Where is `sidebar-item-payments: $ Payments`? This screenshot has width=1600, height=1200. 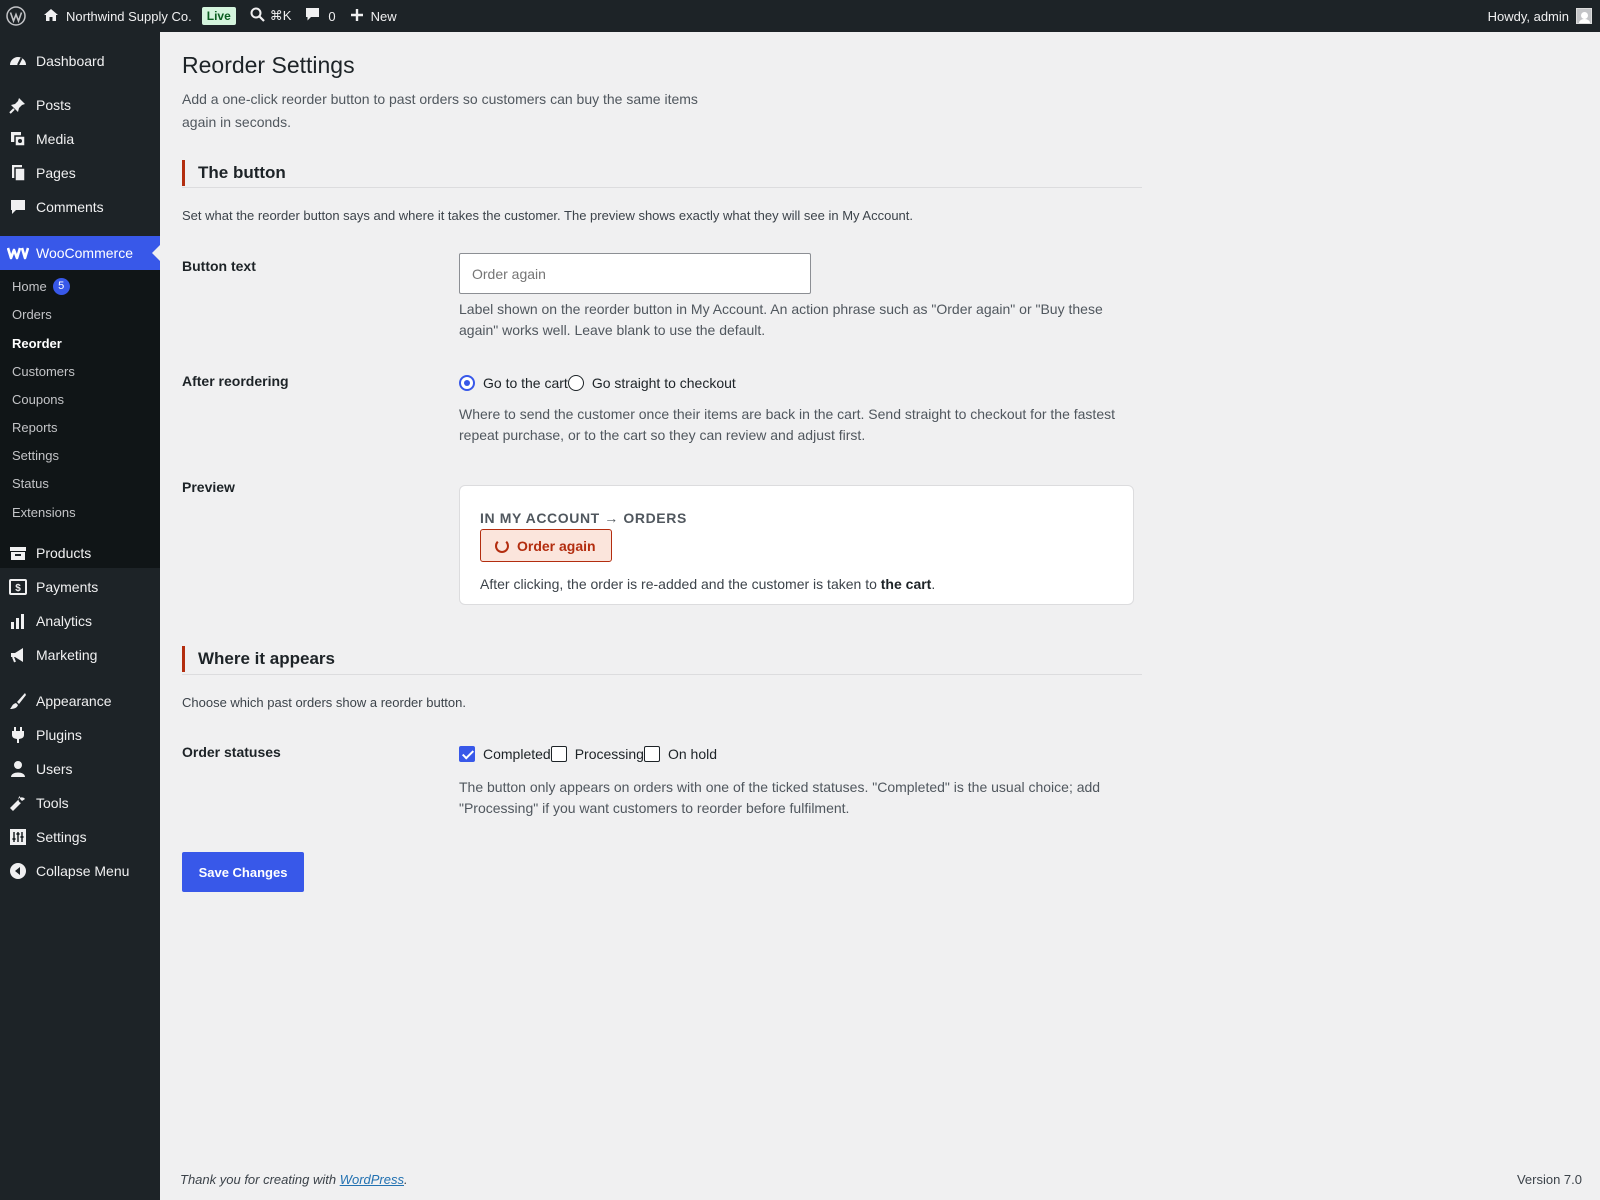
sidebar-item-payments: $ Payments is located at coordinates (80, 587).